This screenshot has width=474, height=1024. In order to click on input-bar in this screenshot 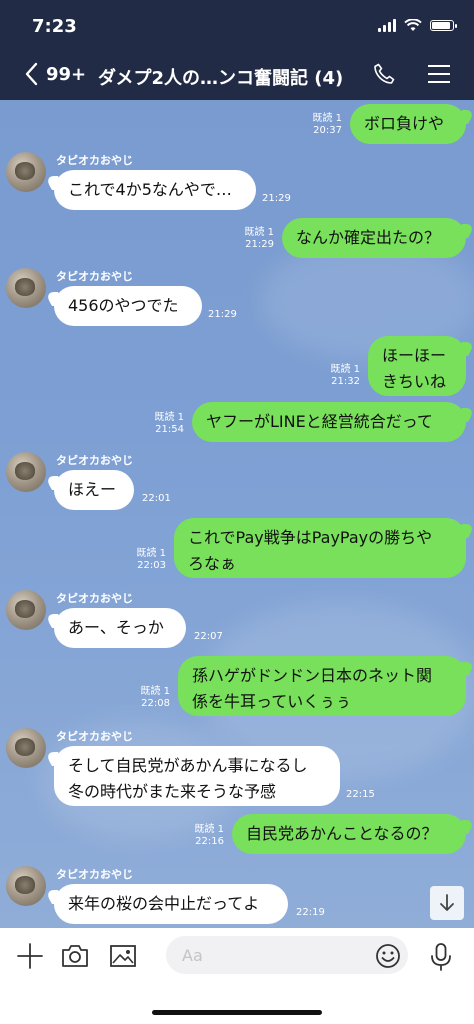, I will do `click(237, 976)`.